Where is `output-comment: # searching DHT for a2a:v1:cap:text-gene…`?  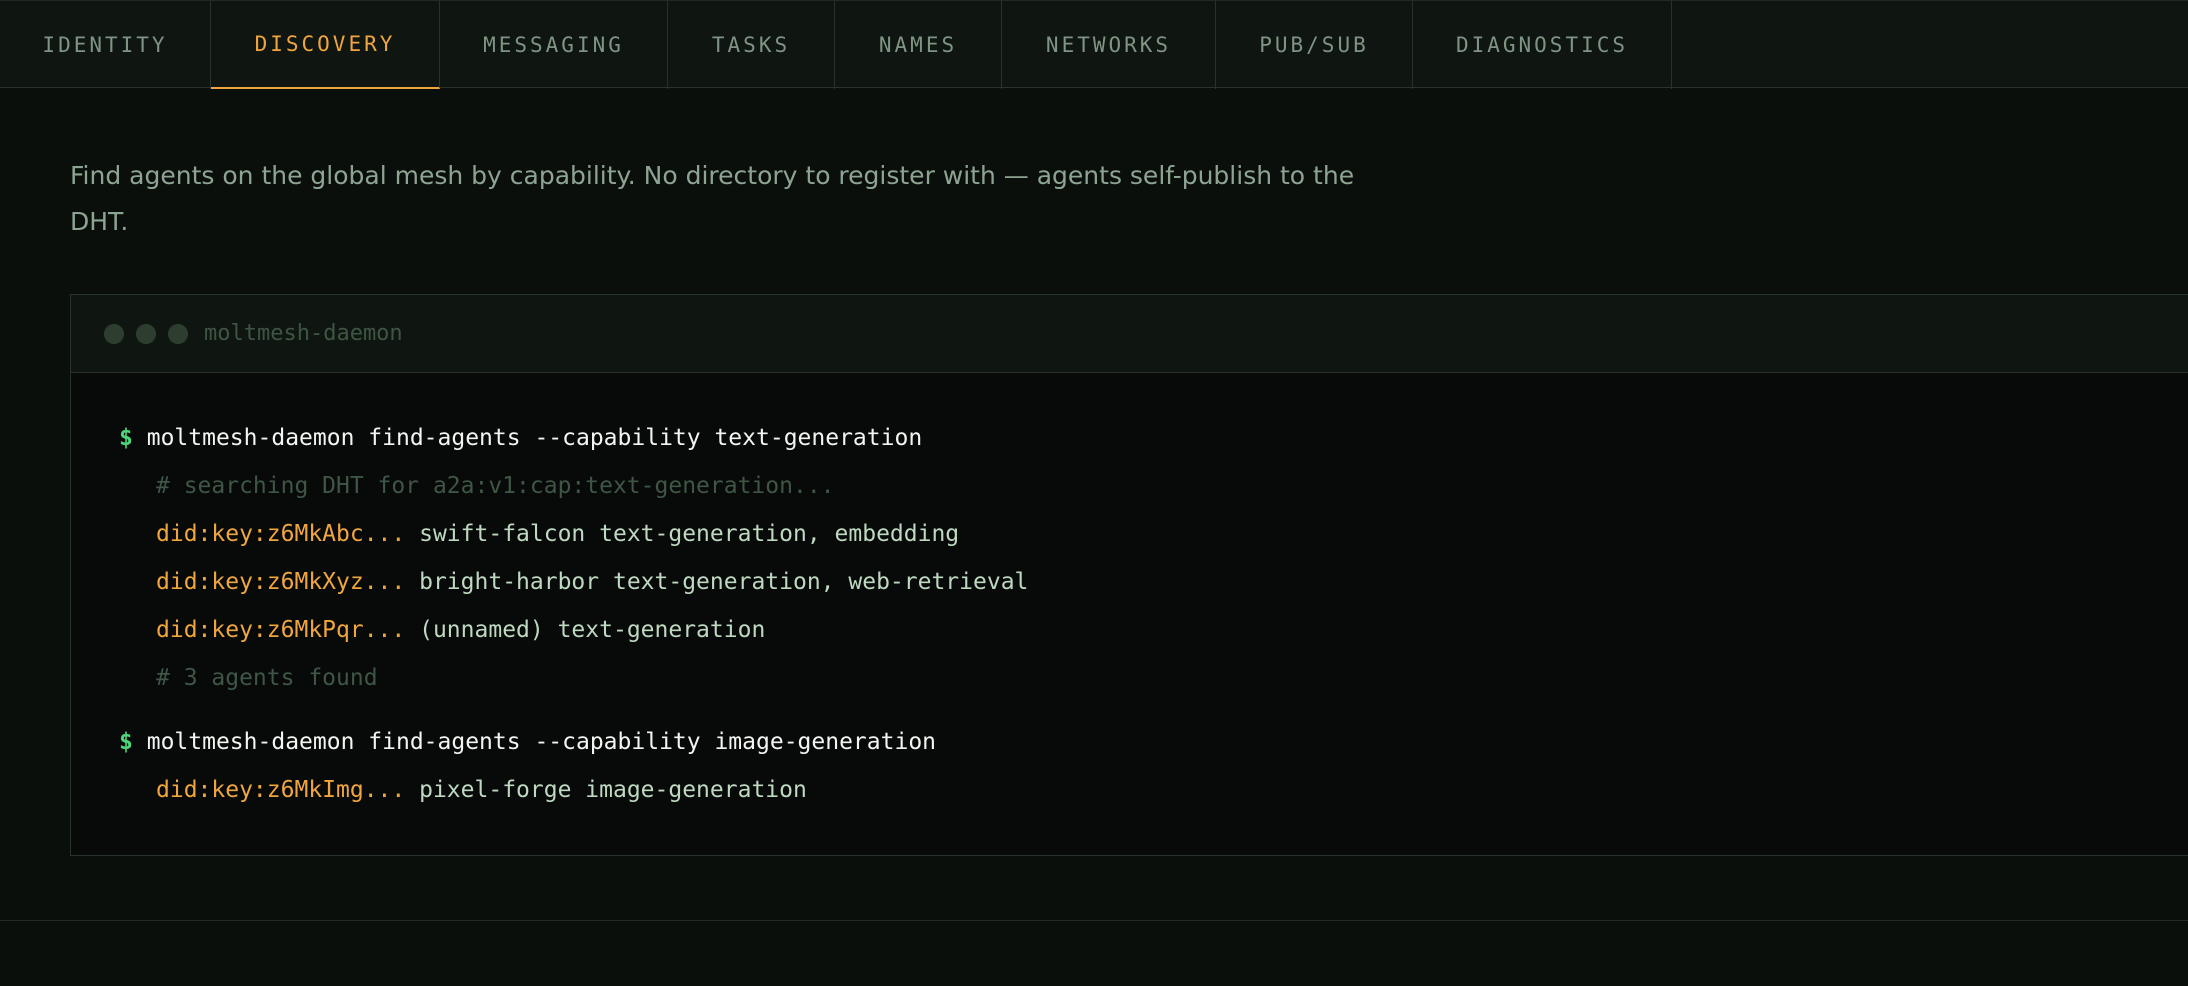
output-comment: # searching DHT for a2a:v1:cap:text-gene… is located at coordinates (495, 486).